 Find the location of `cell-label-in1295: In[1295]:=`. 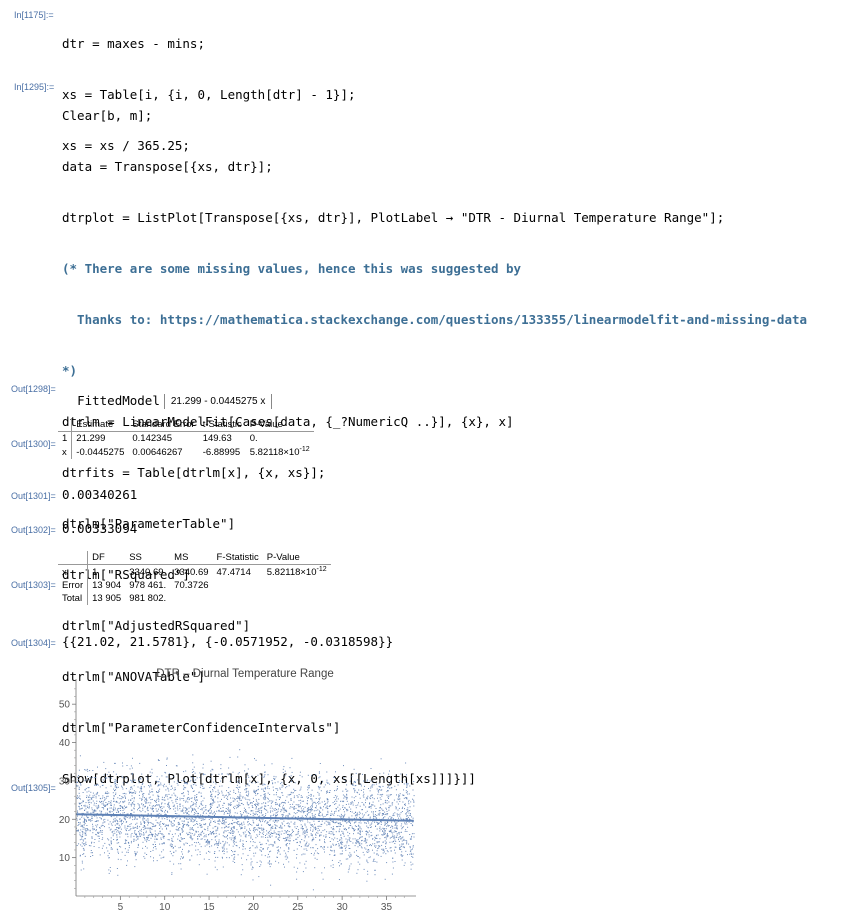

cell-label-in1295: In[1295]:= is located at coordinates (34, 87).